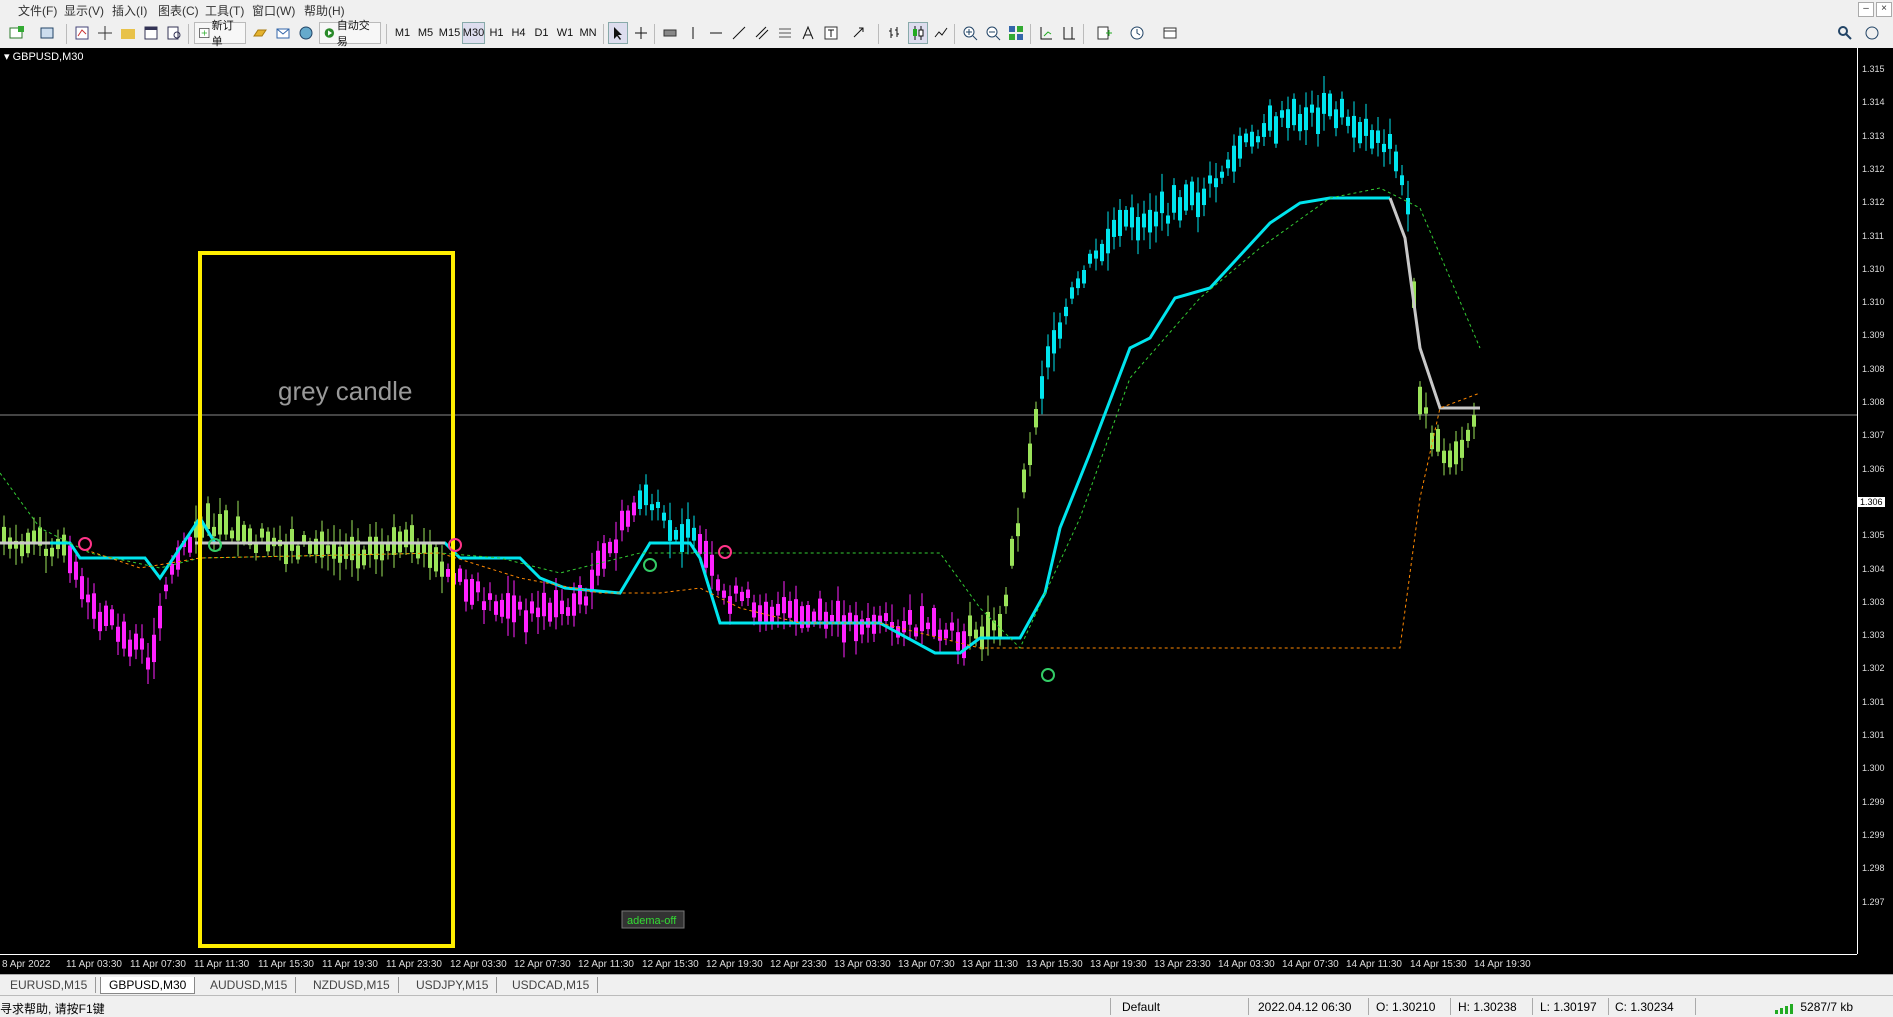 This screenshot has width=1893, height=1017. What do you see at coordinates (518, 33) in the screenshot?
I see `timeframe-h4: H4` at bounding box center [518, 33].